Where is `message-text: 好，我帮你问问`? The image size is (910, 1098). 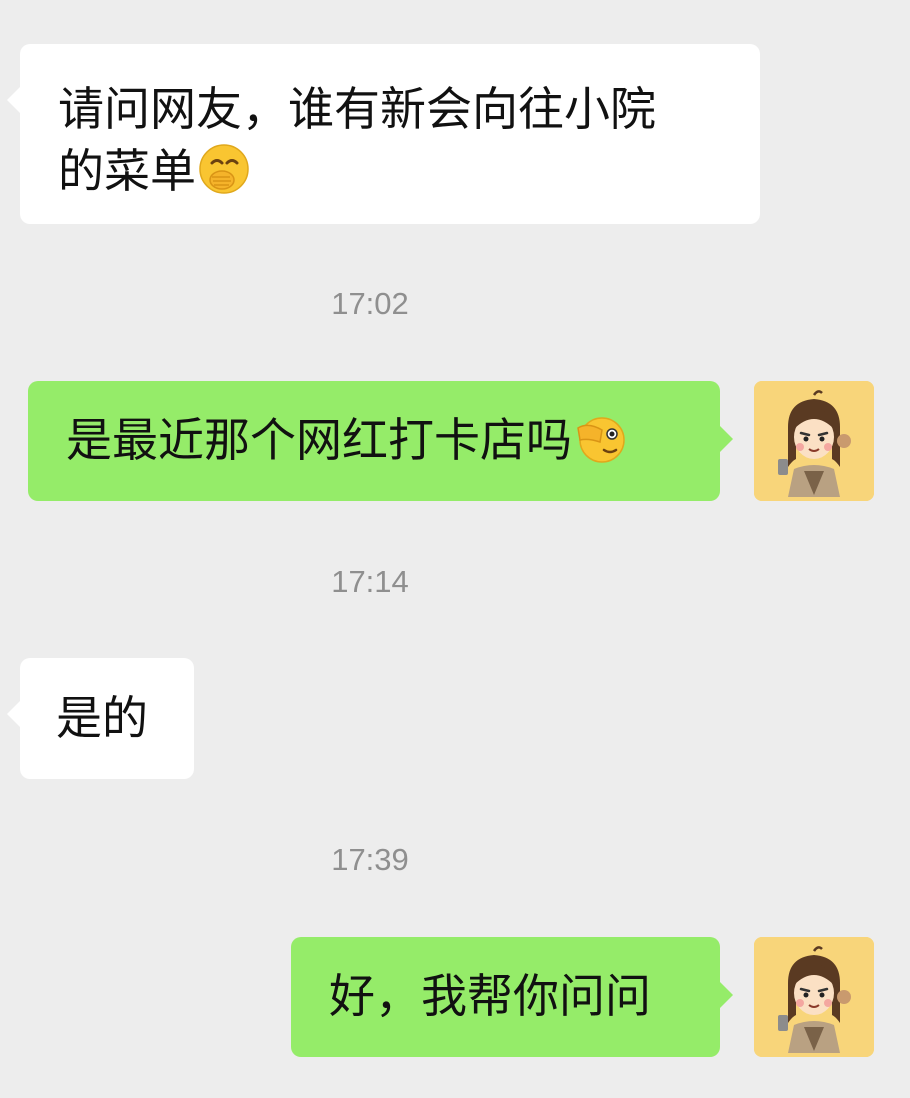
message-text: 好，我帮你问问 is located at coordinates (490, 996).